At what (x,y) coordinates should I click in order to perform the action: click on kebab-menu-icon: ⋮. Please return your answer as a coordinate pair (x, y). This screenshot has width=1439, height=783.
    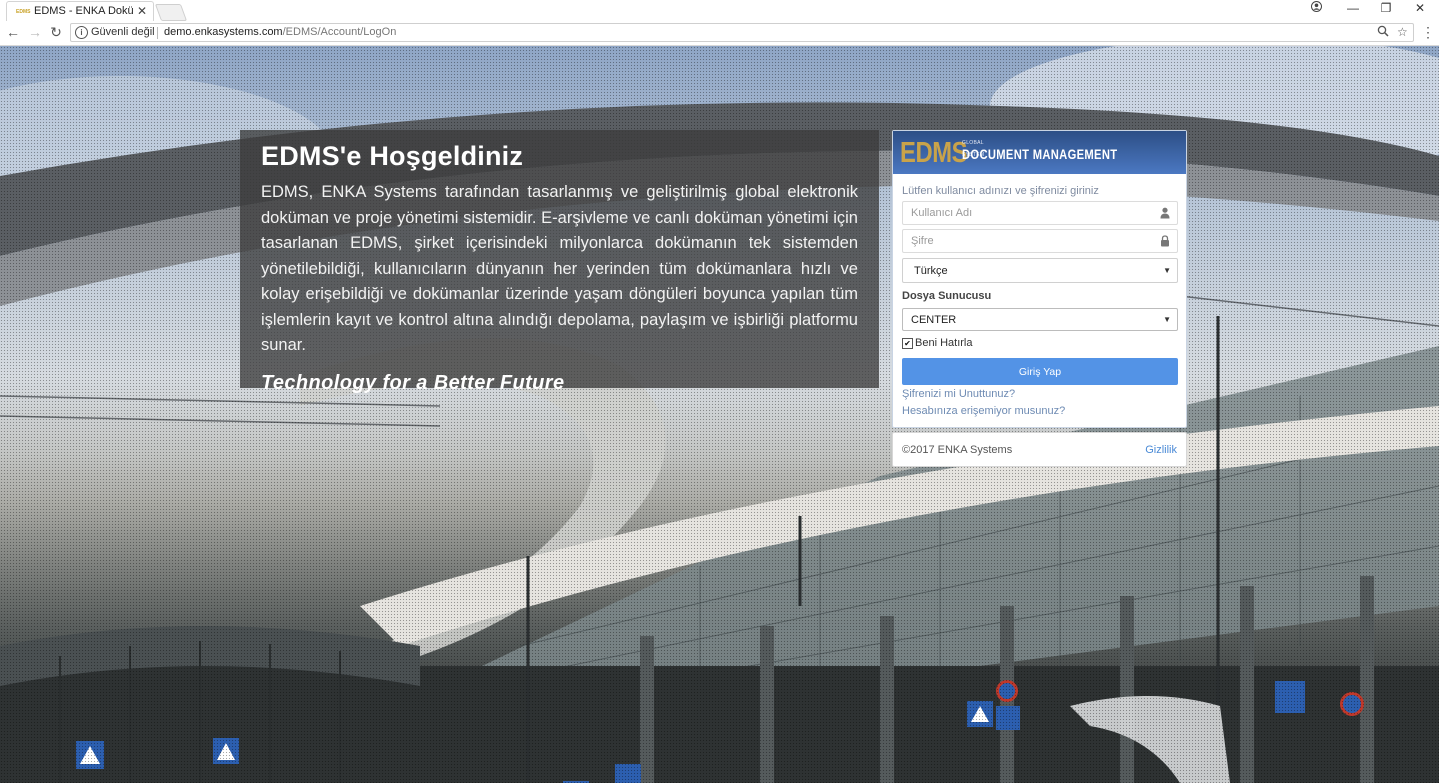
    Looking at the image, I should click on (1428, 32).